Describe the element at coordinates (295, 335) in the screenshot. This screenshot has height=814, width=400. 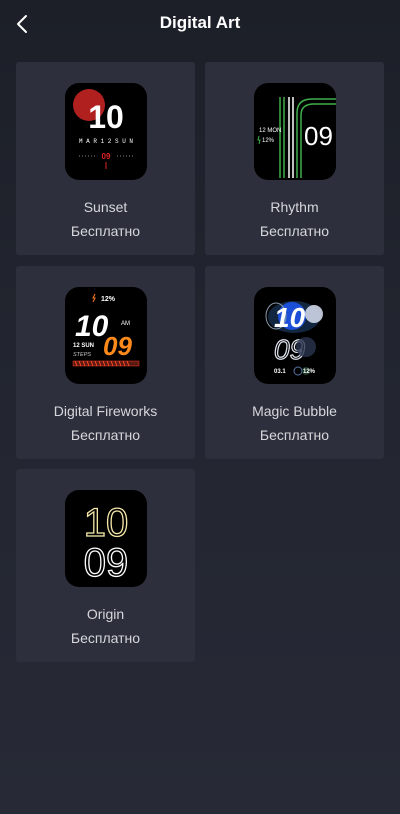
I see `watchface-preview-magic-bubble: 10 09 03.1 12%` at that location.